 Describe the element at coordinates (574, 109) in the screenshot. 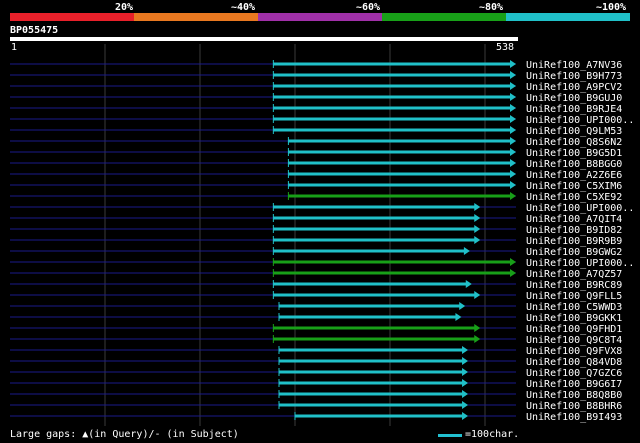

I see `hit-label: UniRef100_B9RJE4` at that location.